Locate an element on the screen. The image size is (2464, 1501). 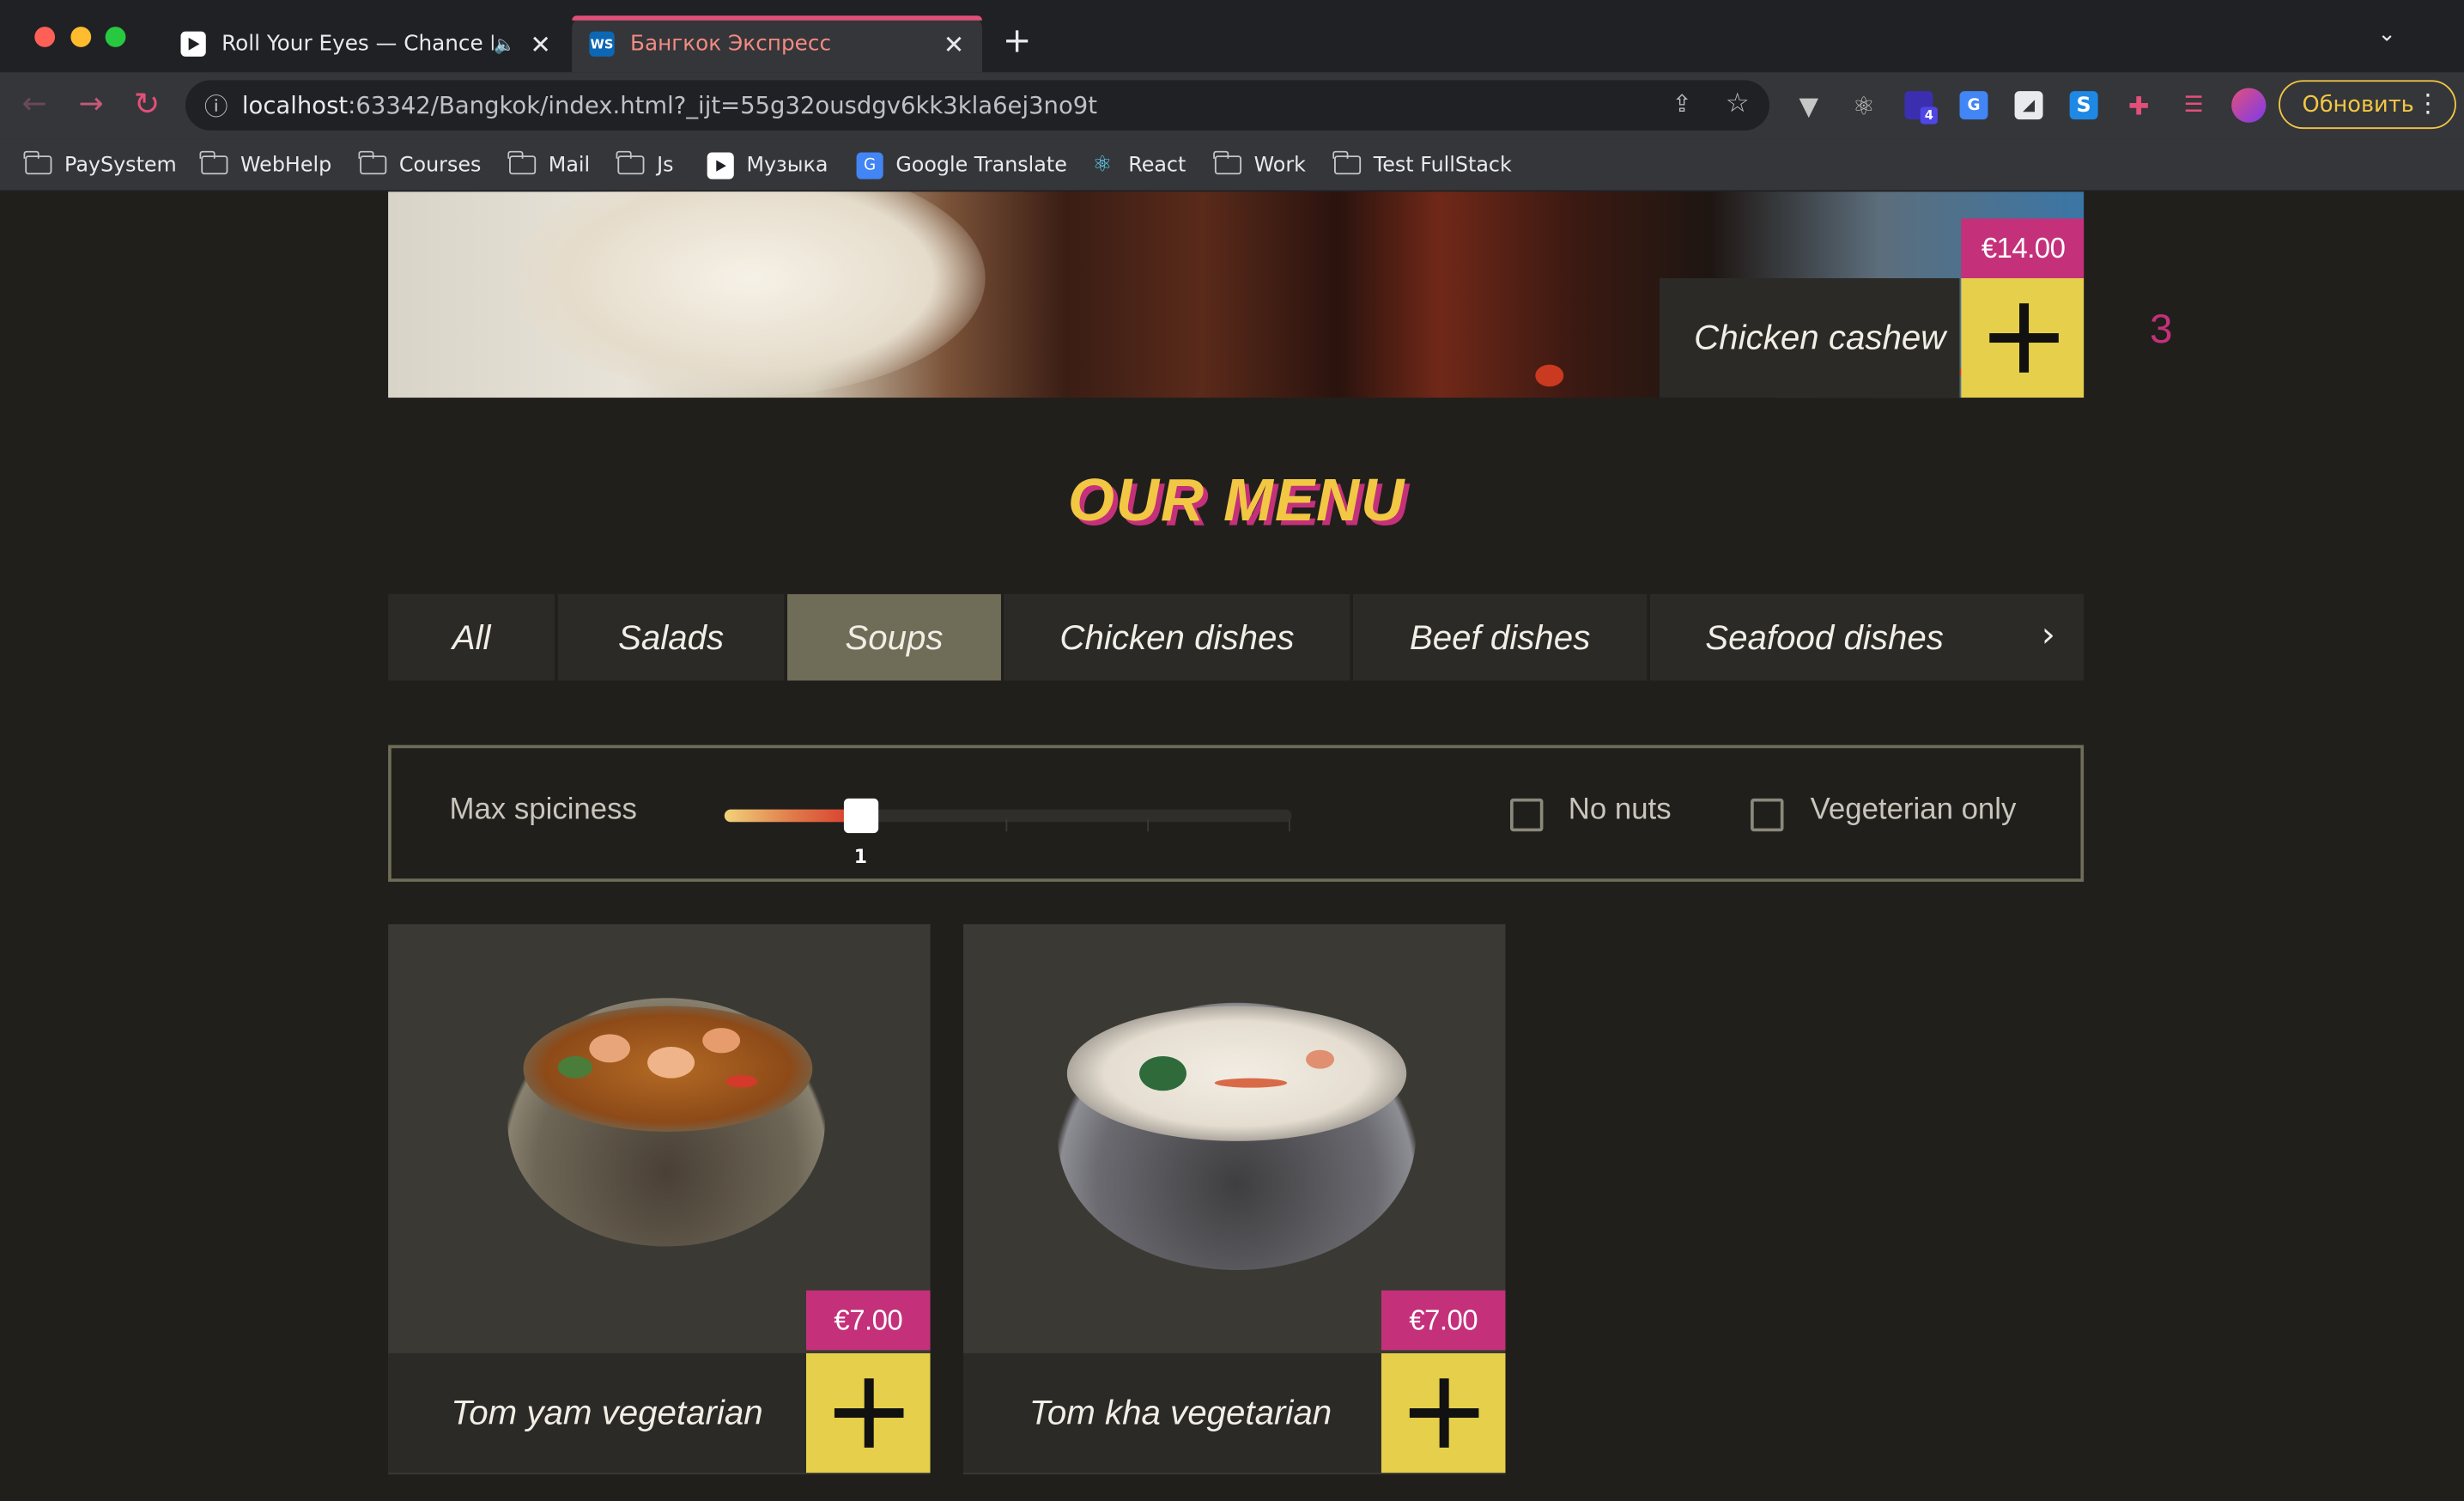
update-button: Обновить ⋮ is located at coordinates (2367, 105).